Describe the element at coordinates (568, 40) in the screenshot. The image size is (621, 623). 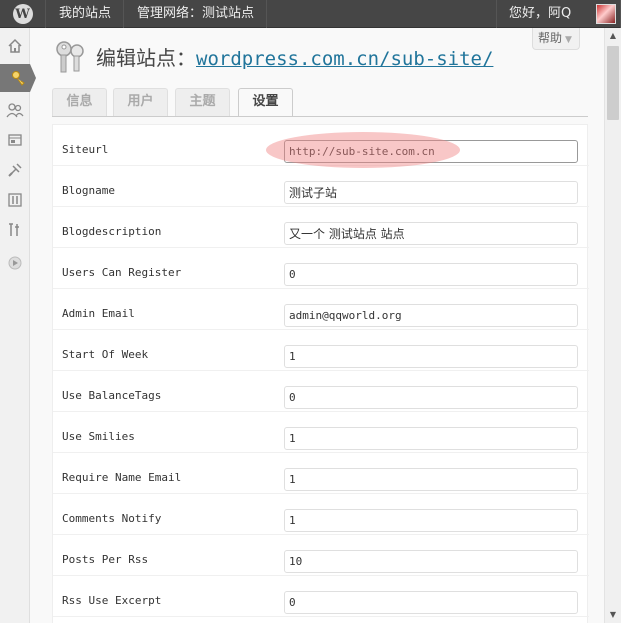
I see `chevron-down-icon: ▼` at that location.